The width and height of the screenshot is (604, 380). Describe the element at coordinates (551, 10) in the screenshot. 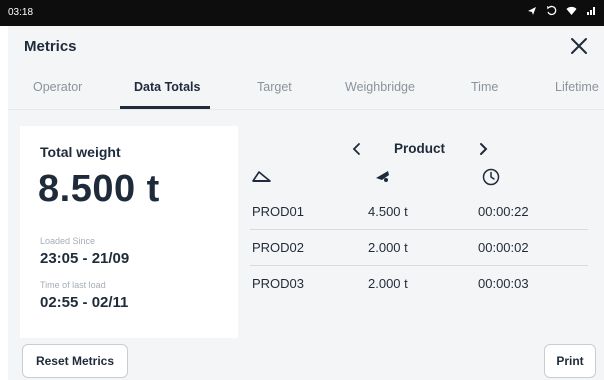

I see `sync-icon` at that location.